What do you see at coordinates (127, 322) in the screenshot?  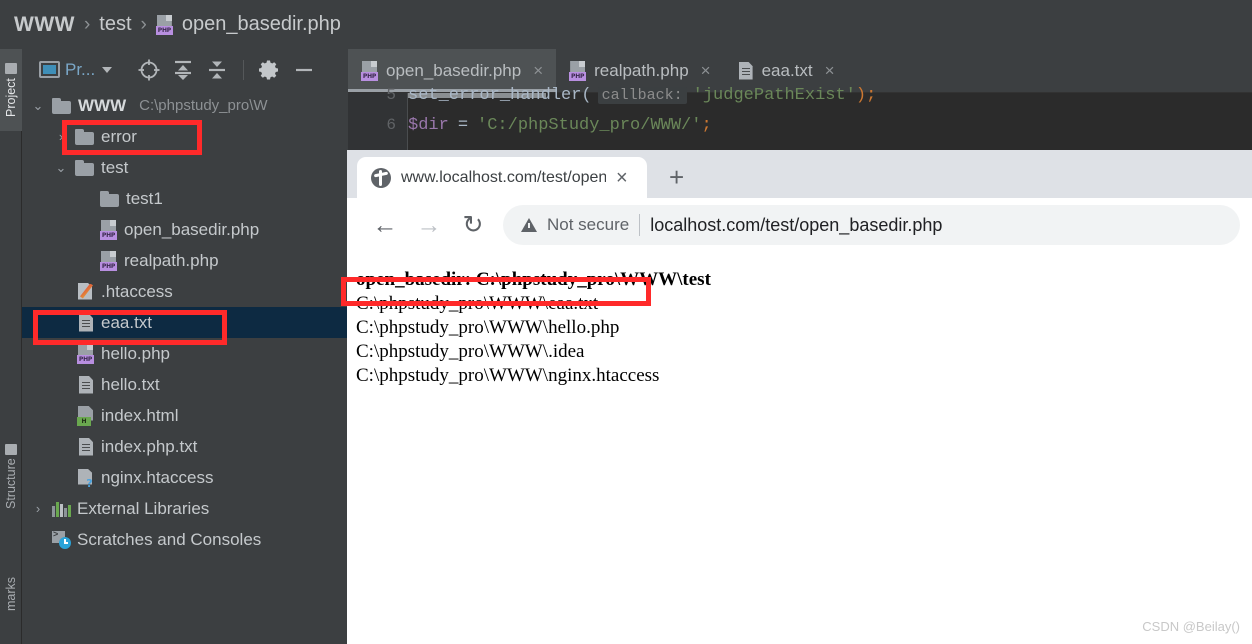 I see `tree-label-eaa-txt: eaa.txt` at bounding box center [127, 322].